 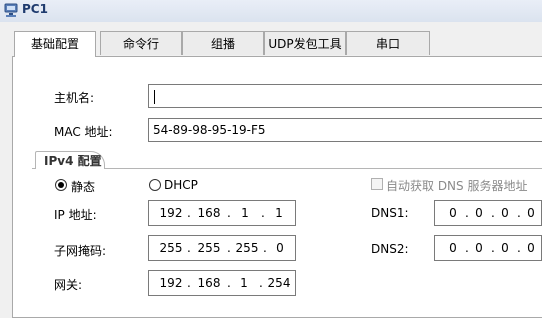 What do you see at coordinates (35, 9) in the screenshot?
I see `window-title: PC1` at bounding box center [35, 9].